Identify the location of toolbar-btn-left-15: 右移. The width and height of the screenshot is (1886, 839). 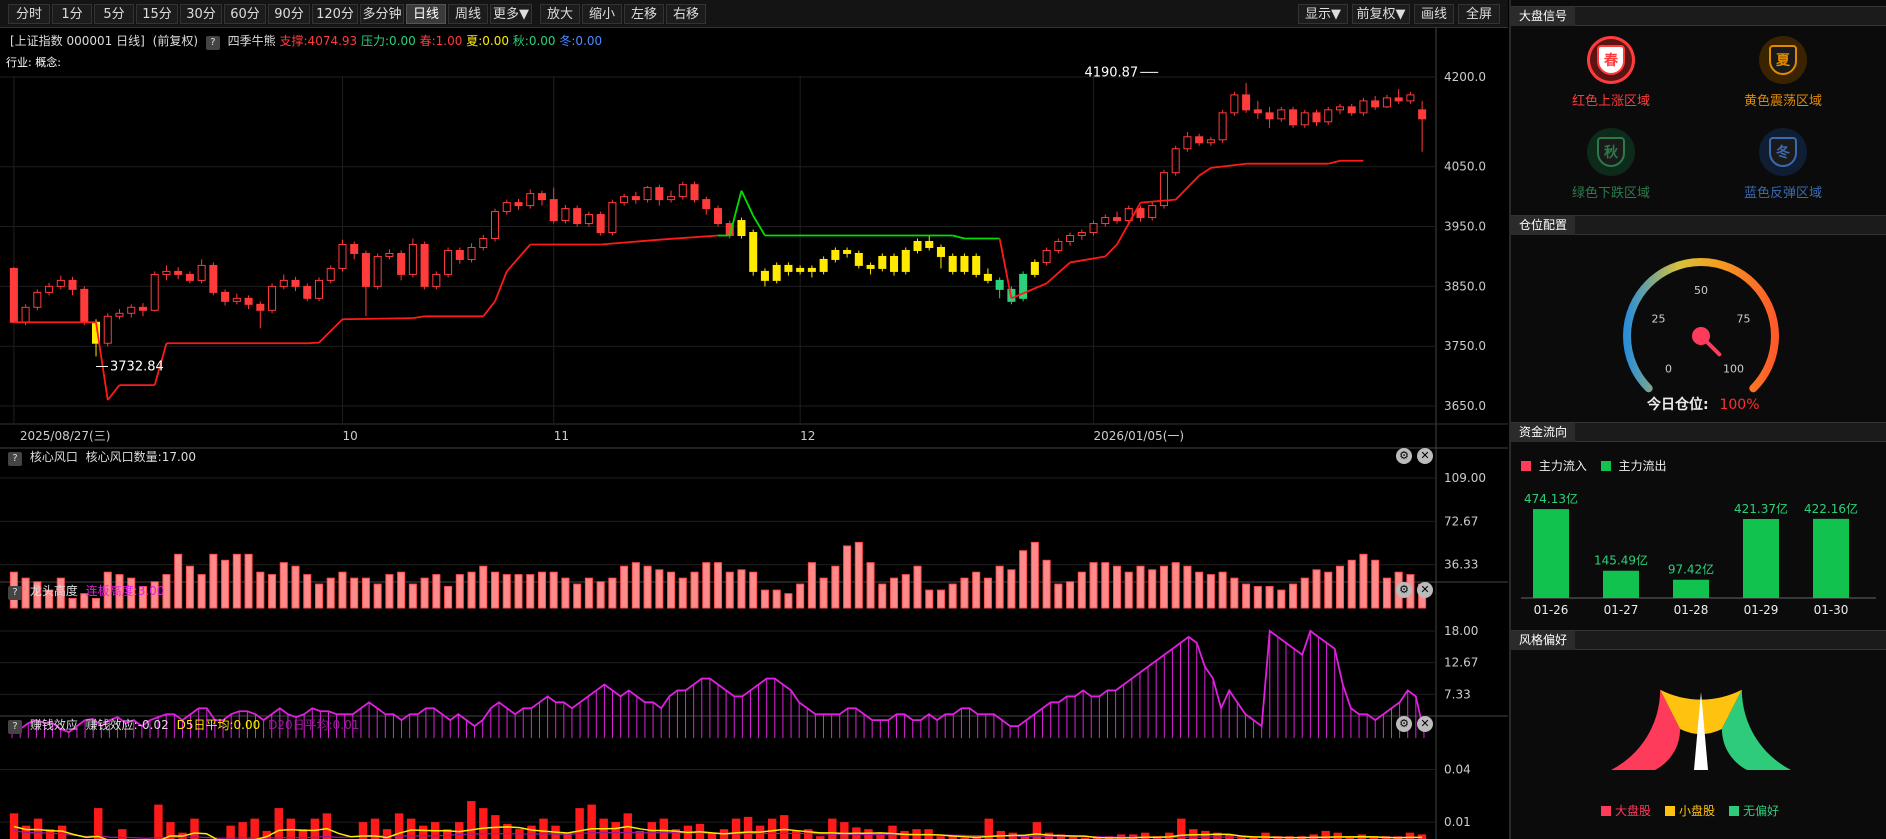
(686, 14).